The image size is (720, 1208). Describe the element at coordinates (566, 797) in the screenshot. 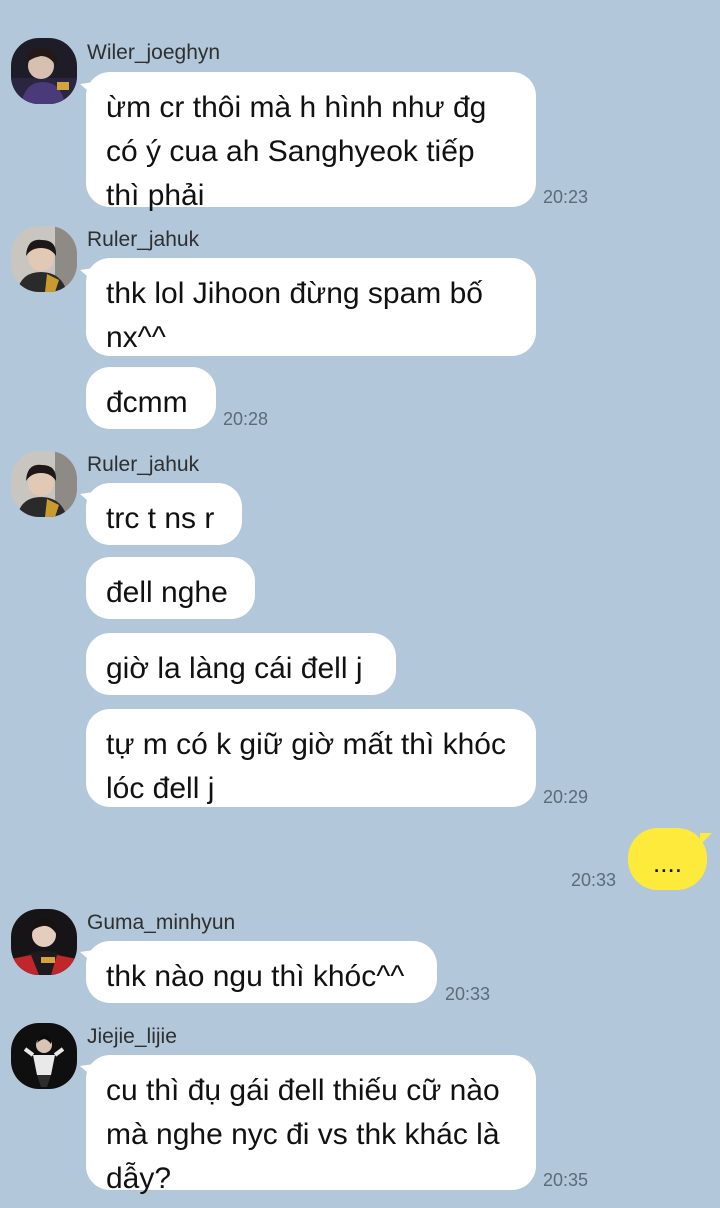

I see `message-time: 20:29` at that location.